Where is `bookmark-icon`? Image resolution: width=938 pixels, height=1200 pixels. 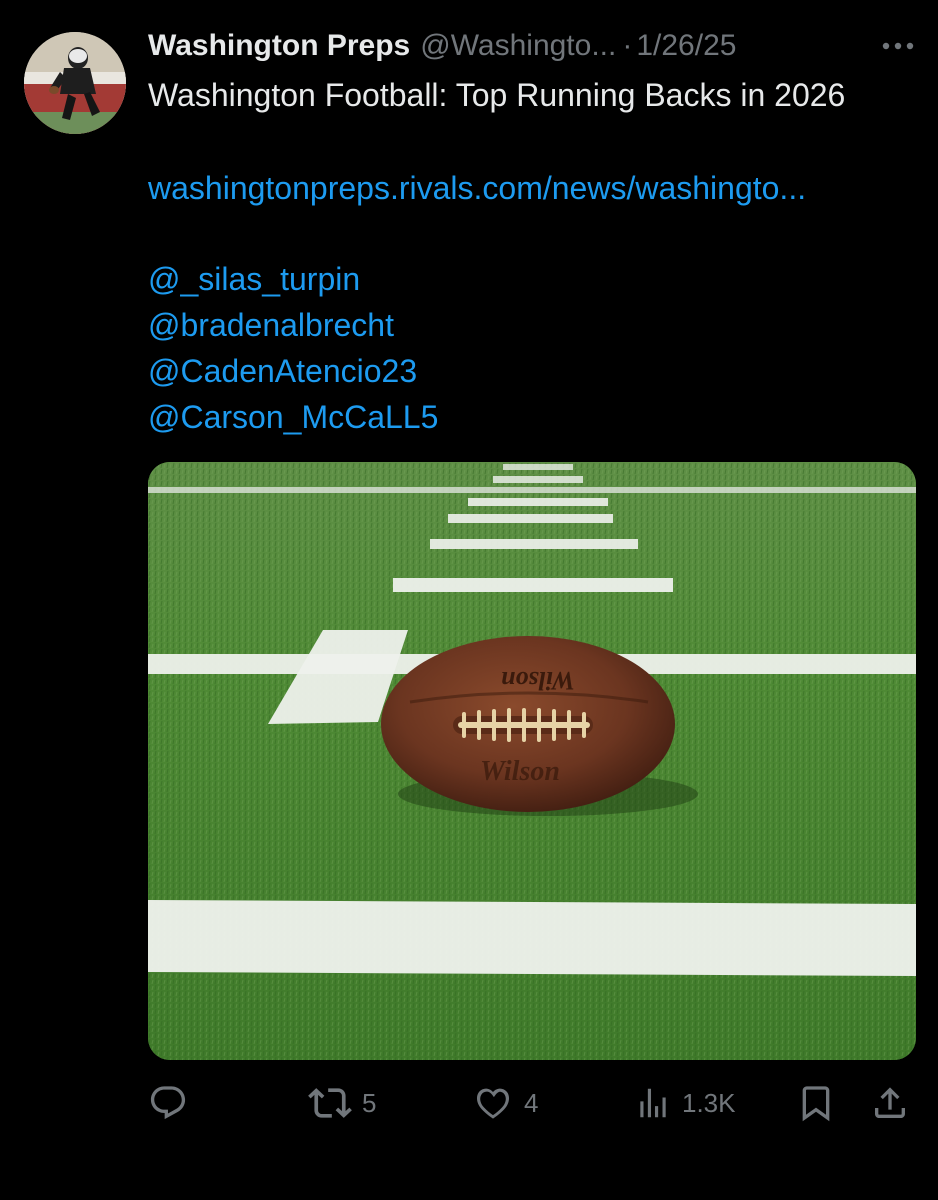 bookmark-icon is located at coordinates (816, 1104).